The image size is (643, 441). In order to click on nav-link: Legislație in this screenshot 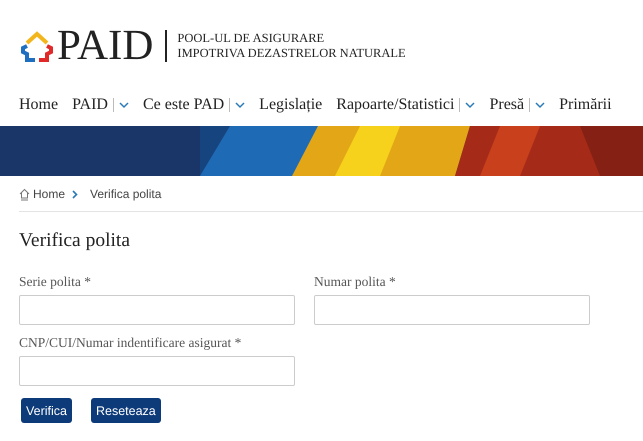, I will do `click(290, 105)`.